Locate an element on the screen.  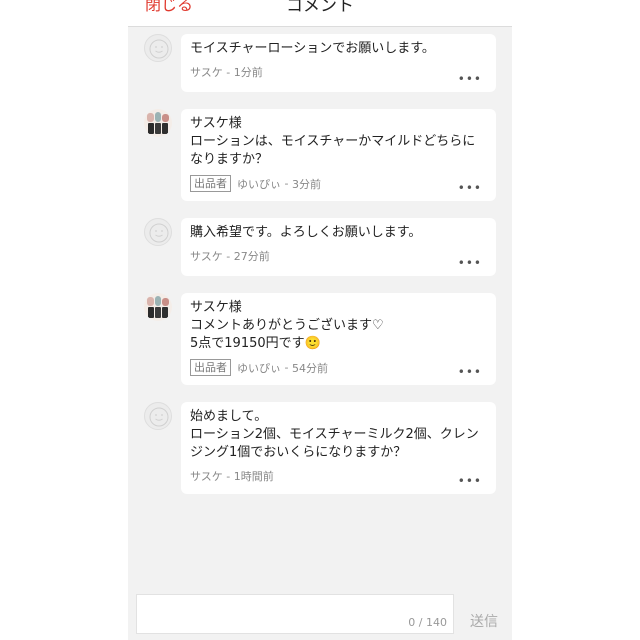
comment-time: 1分前 is located at coordinates (248, 72).